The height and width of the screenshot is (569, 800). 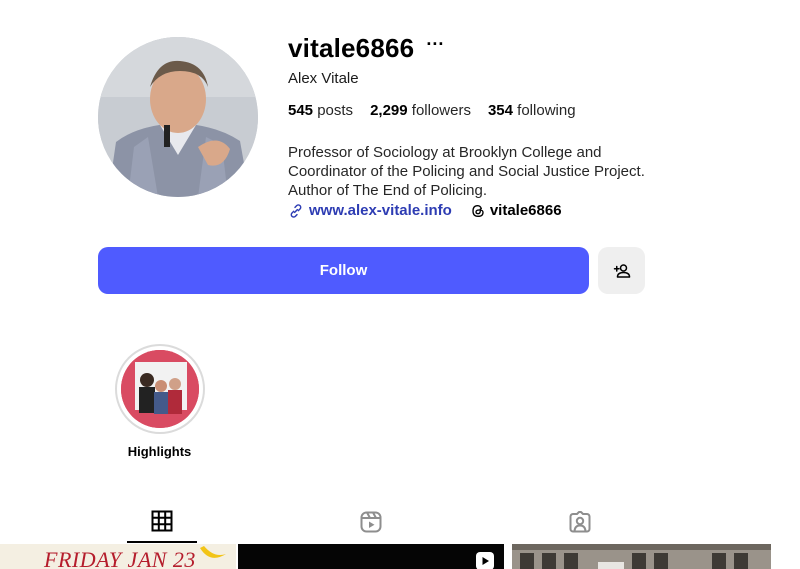 What do you see at coordinates (296, 210) in the screenshot?
I see `link-icon` at bounding box center [296, 210].